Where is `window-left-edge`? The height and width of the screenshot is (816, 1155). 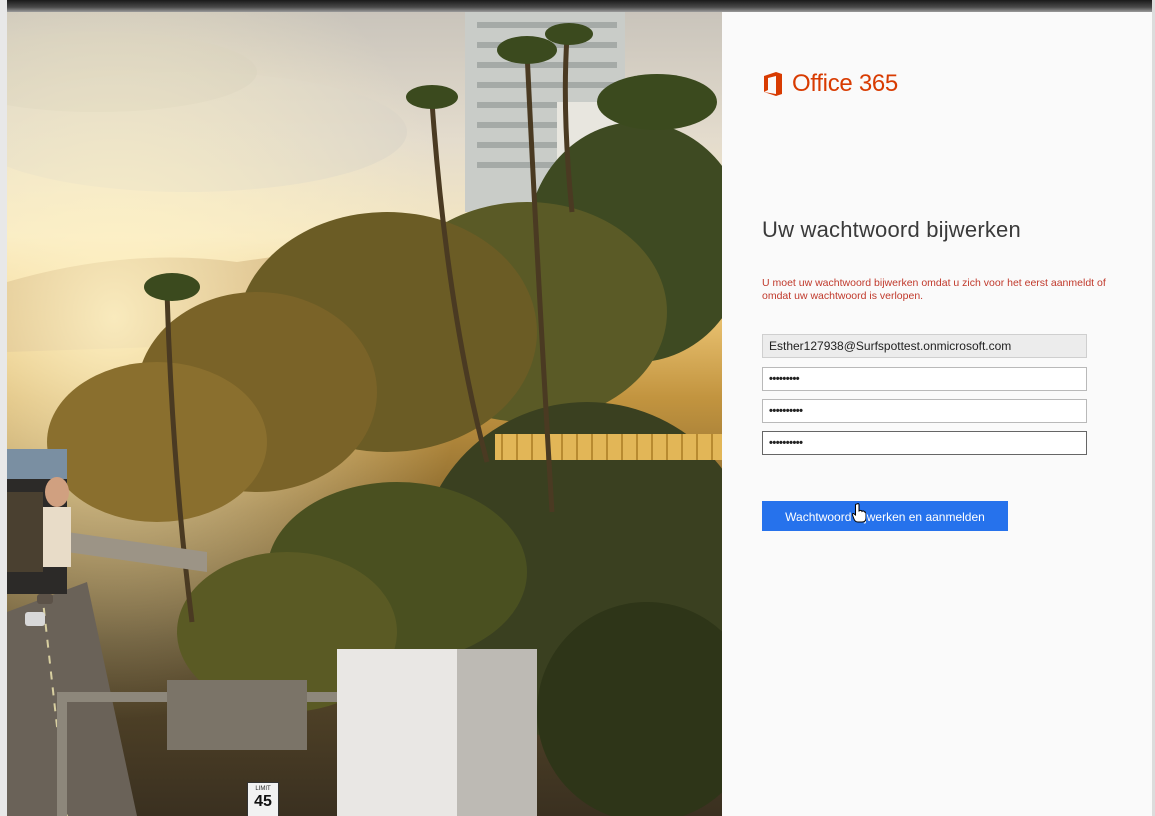 window-left-edge is located at coordinates (3, 408).